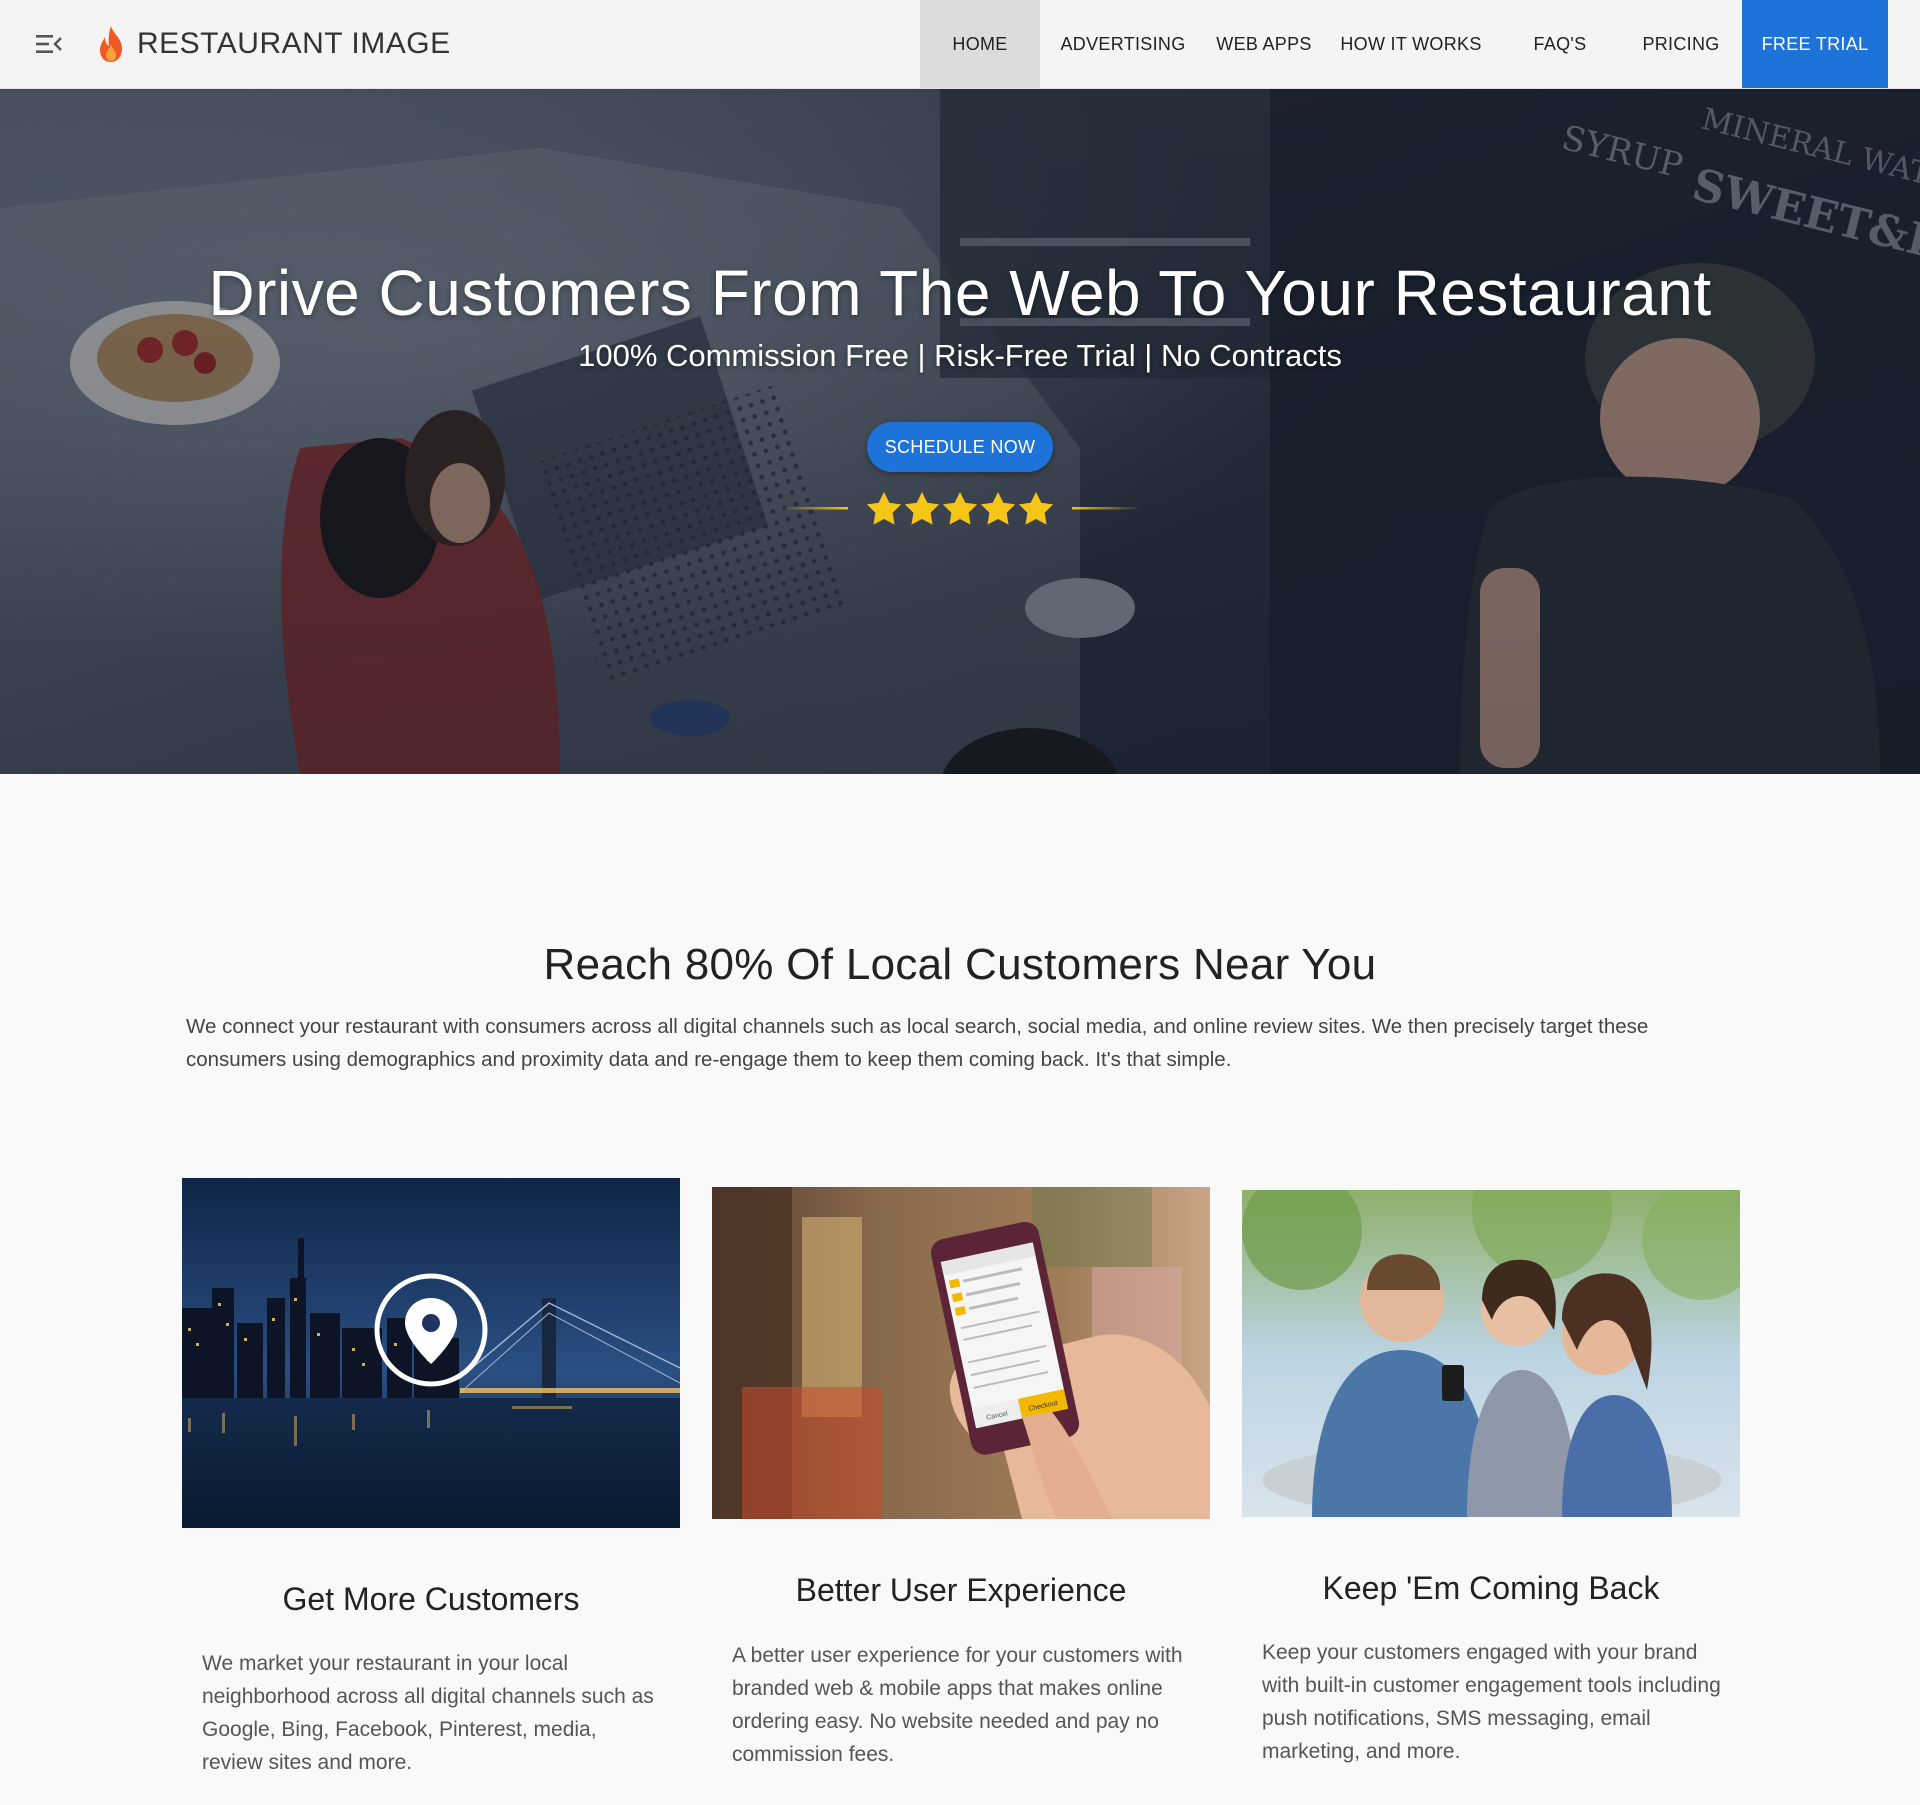 This screenshot has height=1805, width=1920. What do you see at coordinates (1491, 1588) in the screenshot?
I see `feature-title: Keep 'Em Coming Back` at bounding box center [1491, 1588].